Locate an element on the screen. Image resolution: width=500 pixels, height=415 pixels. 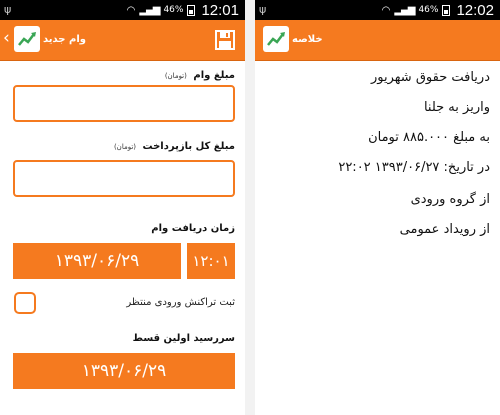
screen-title: خلاصه is located at coordinates (307, 39).